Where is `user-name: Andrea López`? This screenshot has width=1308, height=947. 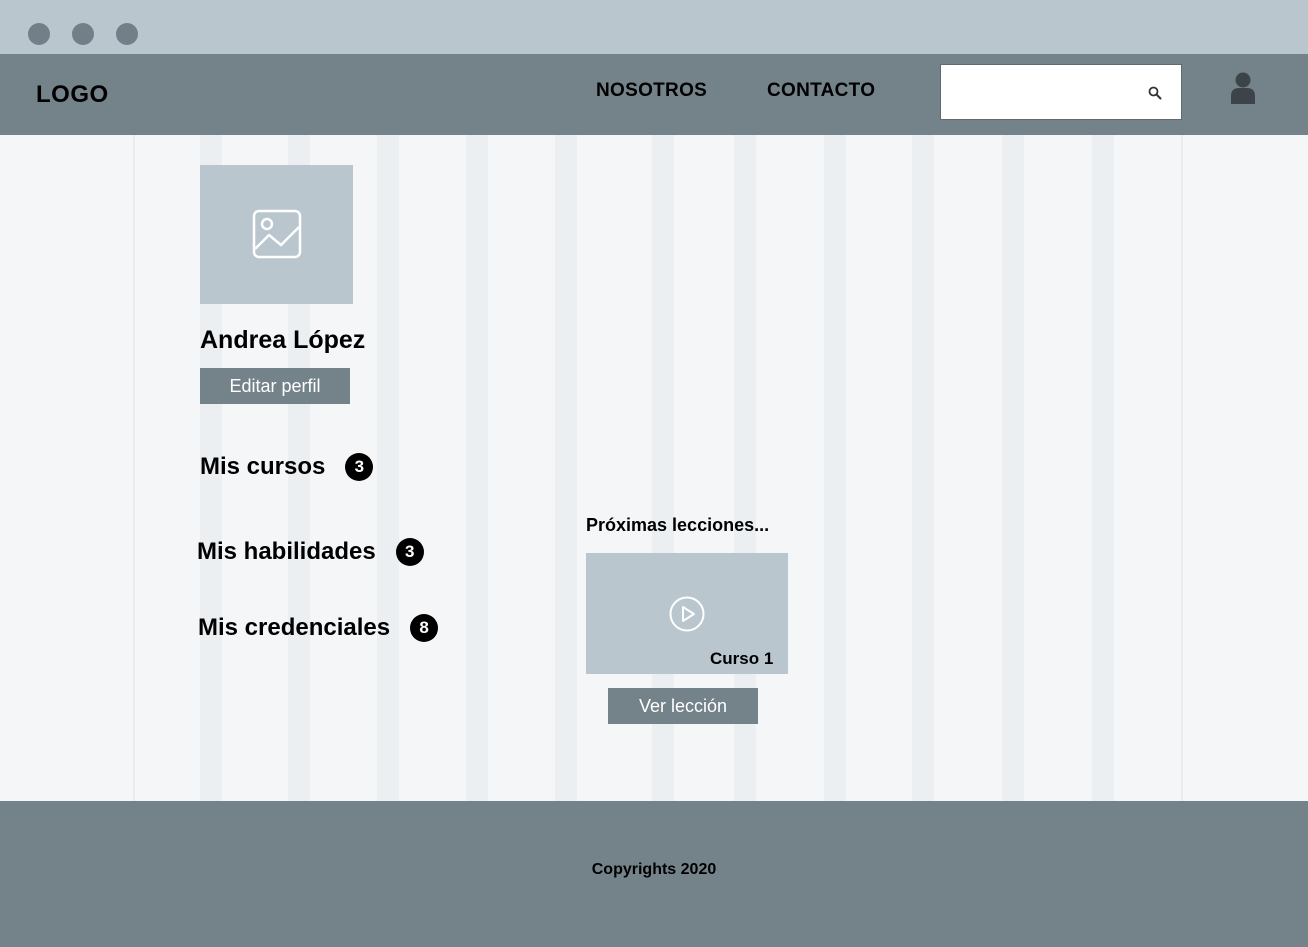 user-name: Andrea López is located at coordinates (283, 340).